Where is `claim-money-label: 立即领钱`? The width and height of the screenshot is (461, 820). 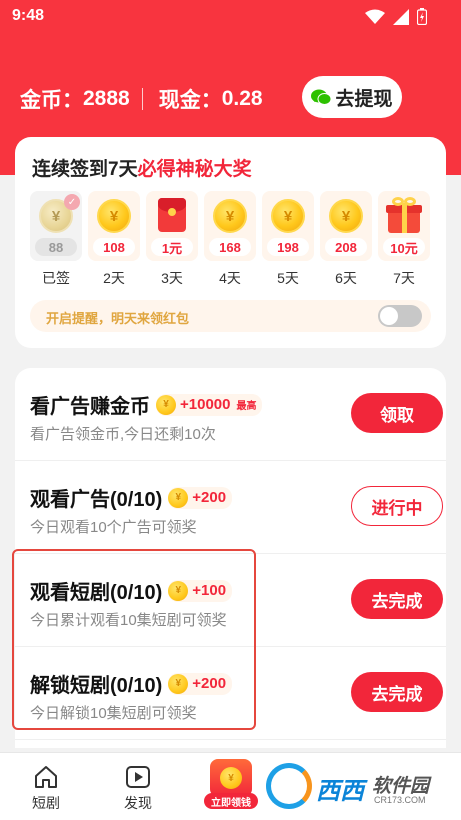
claim-money-label: 立即领钱 is located at coordinates (231, 801).